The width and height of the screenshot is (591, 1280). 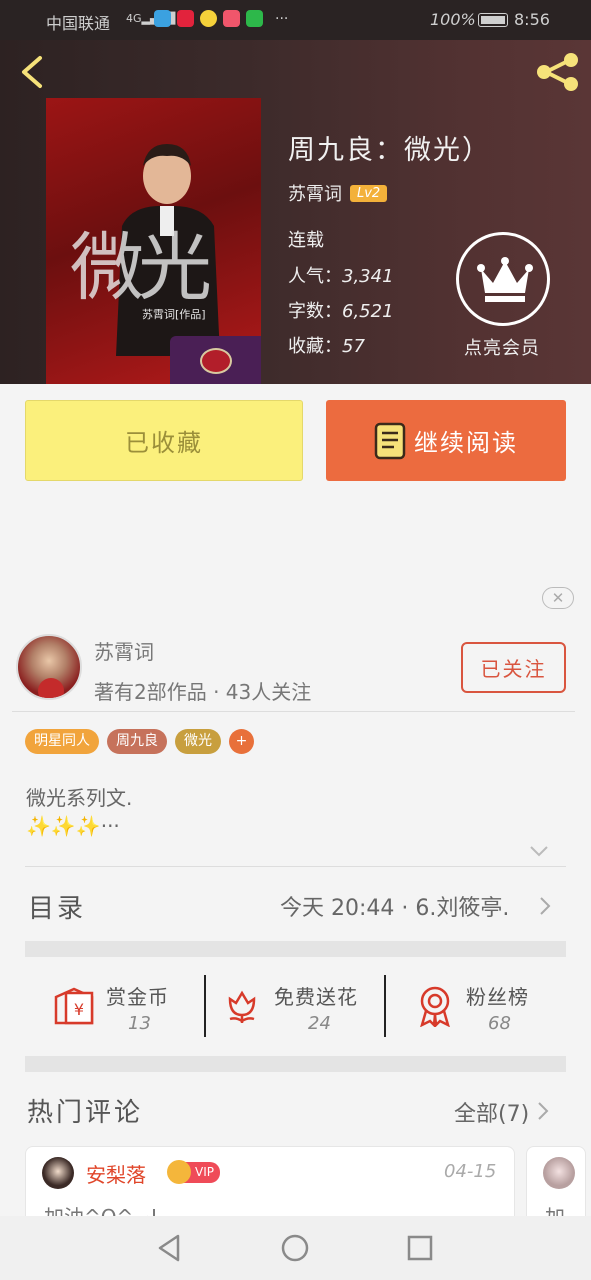 What do you see at coordinates (85, 1113) in the screenshot?
I see `comments-title: 热门评论` at bounding box center [85, 1113].